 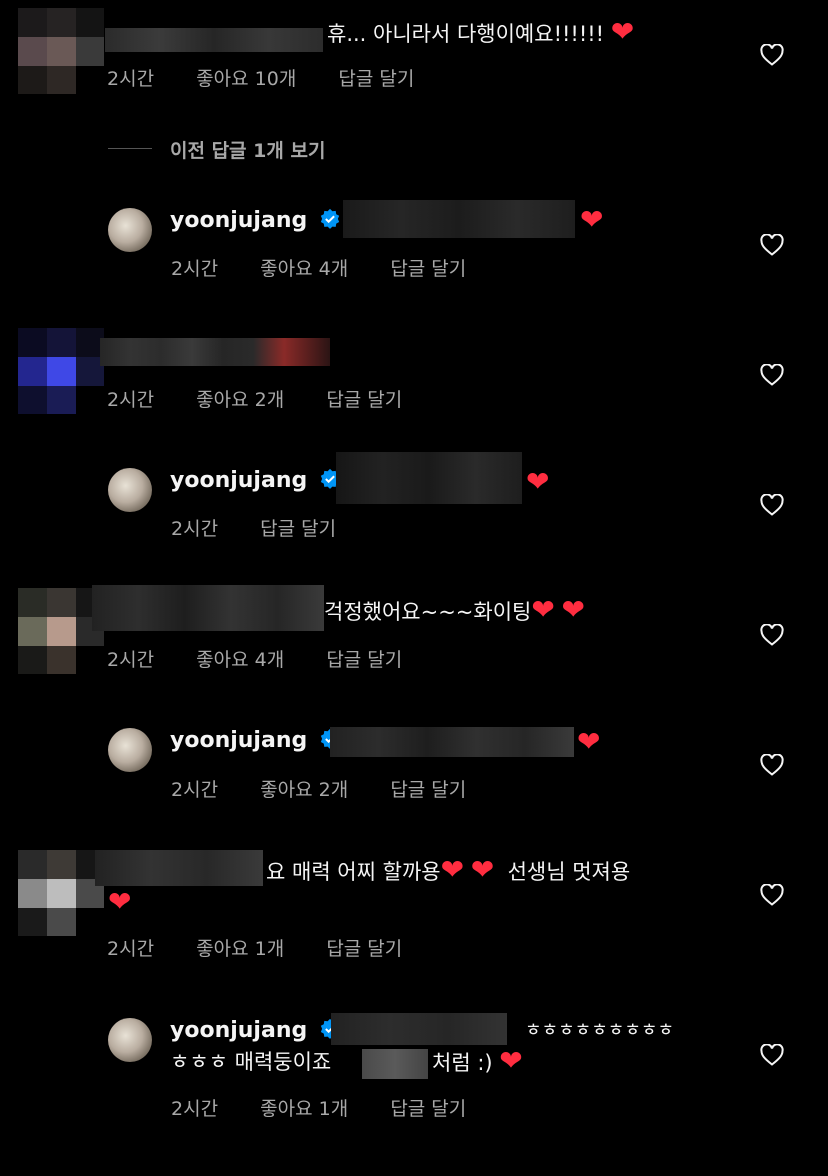 I want to click on reply-meta: 2시간 좋아요 1개 답글 달기, so click(x=318, y=1107).